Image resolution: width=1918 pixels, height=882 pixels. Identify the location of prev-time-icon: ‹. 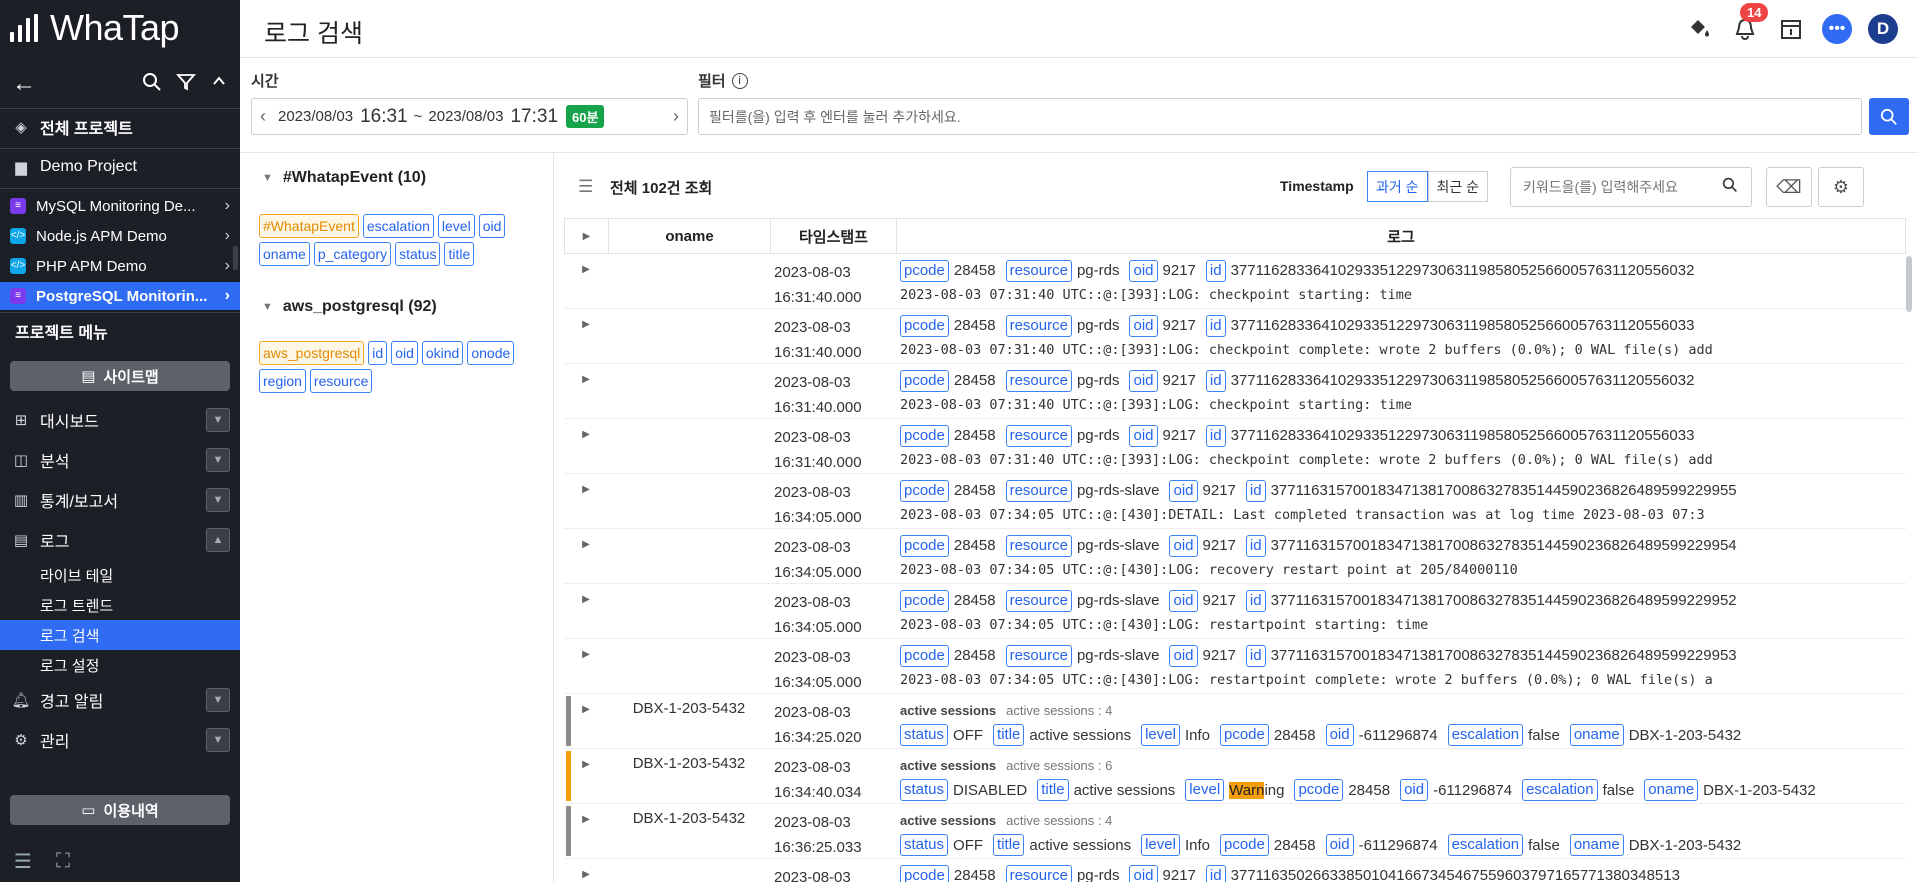
(263, 116).